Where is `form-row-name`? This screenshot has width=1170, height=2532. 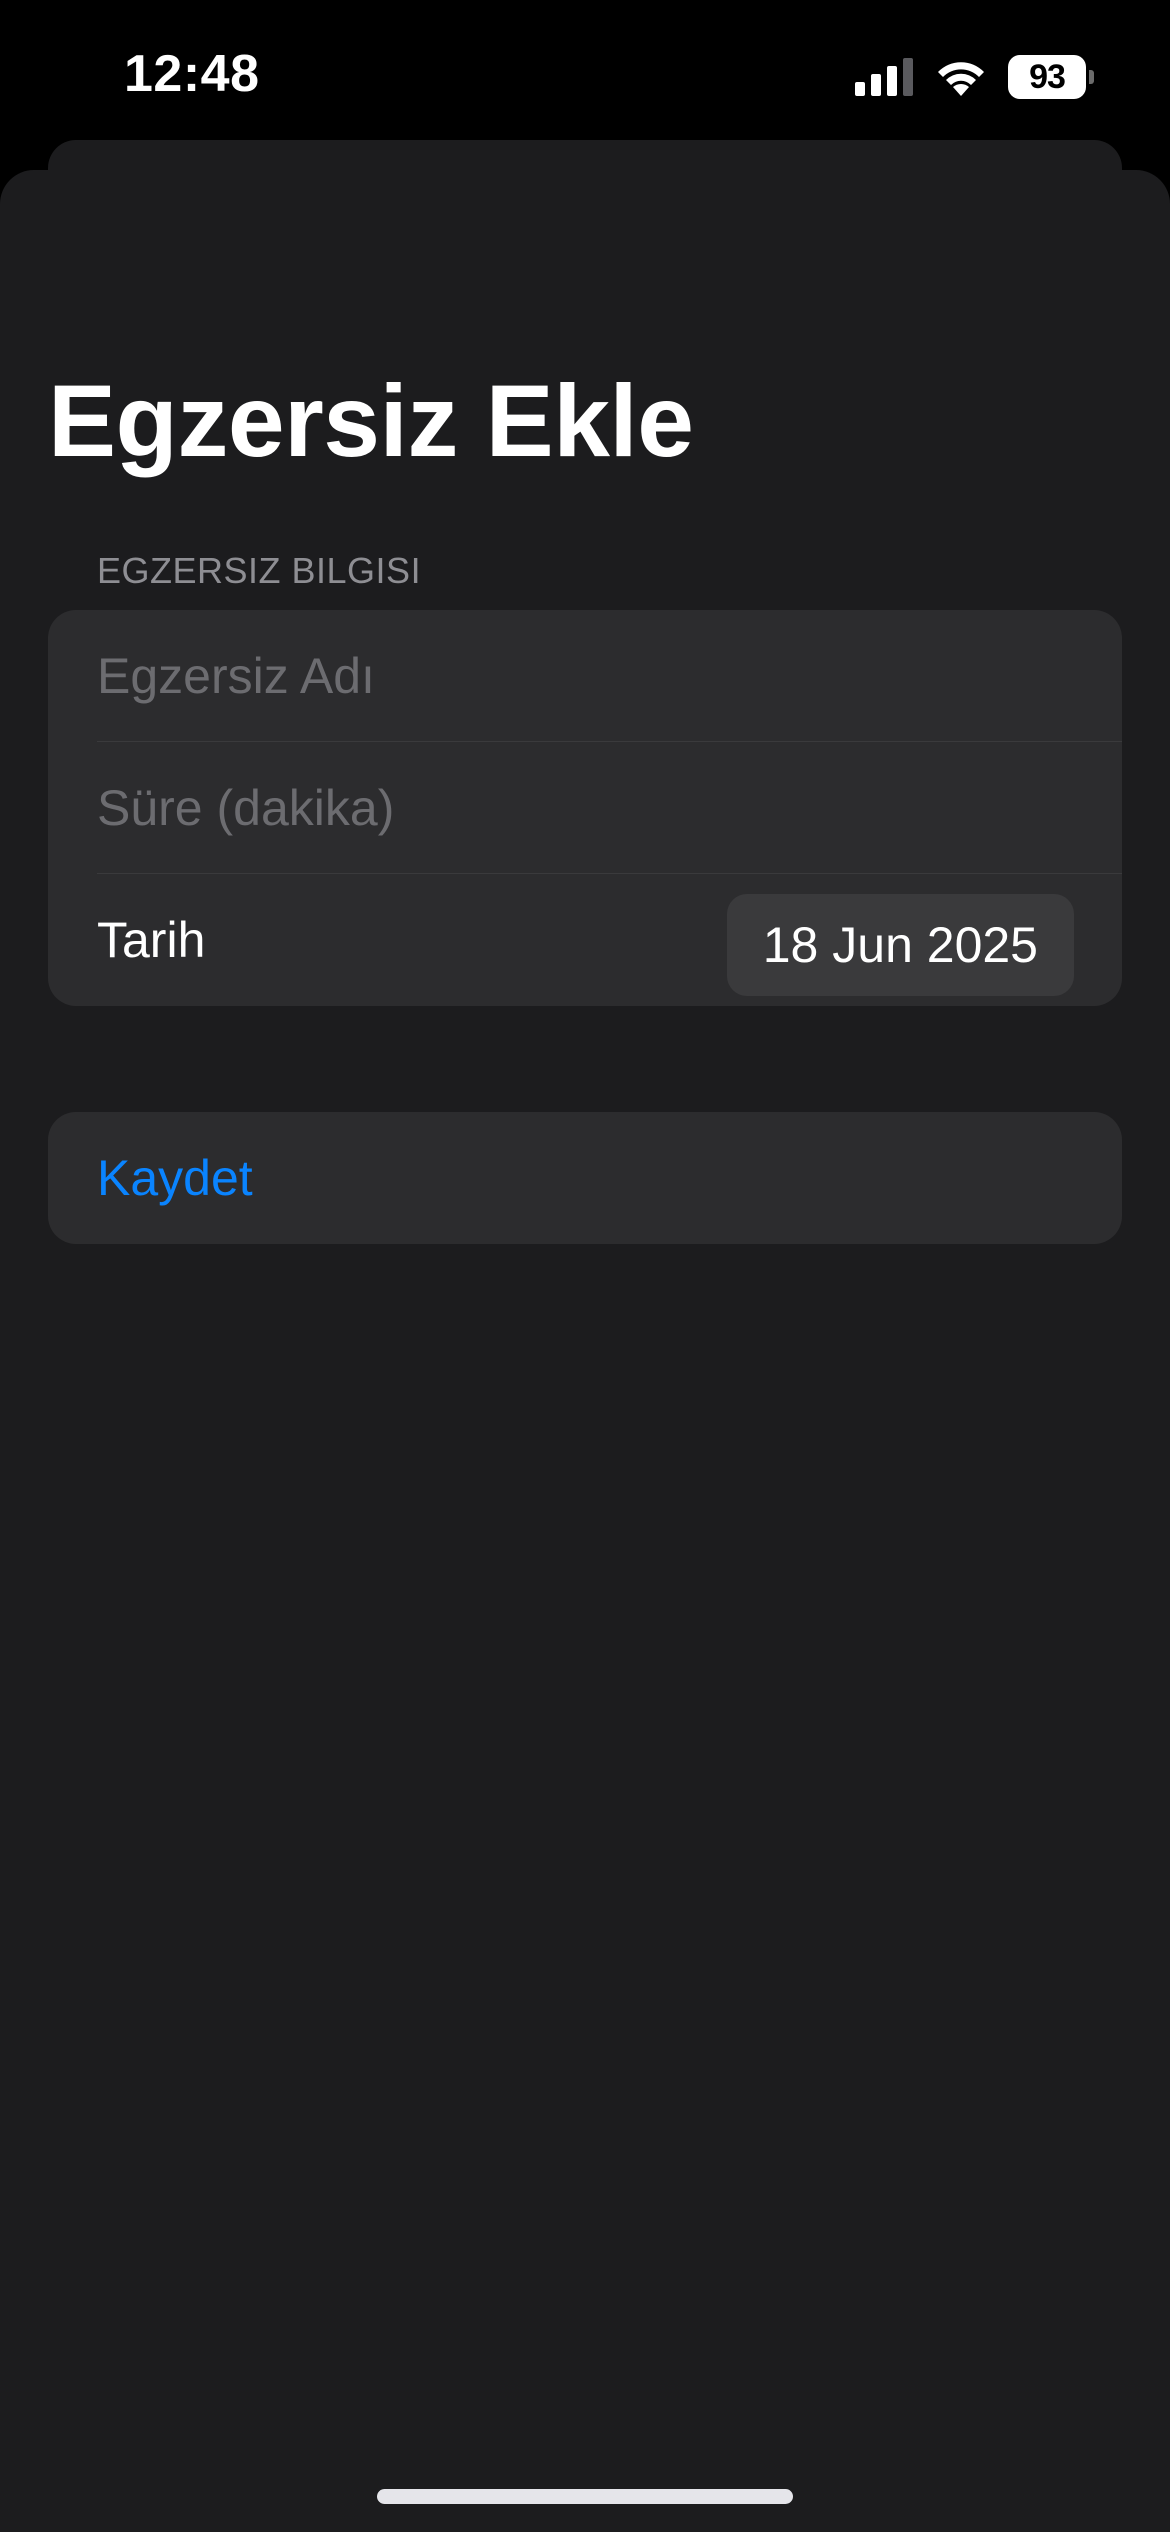 form-row-name is located at coordinates (585, 676).